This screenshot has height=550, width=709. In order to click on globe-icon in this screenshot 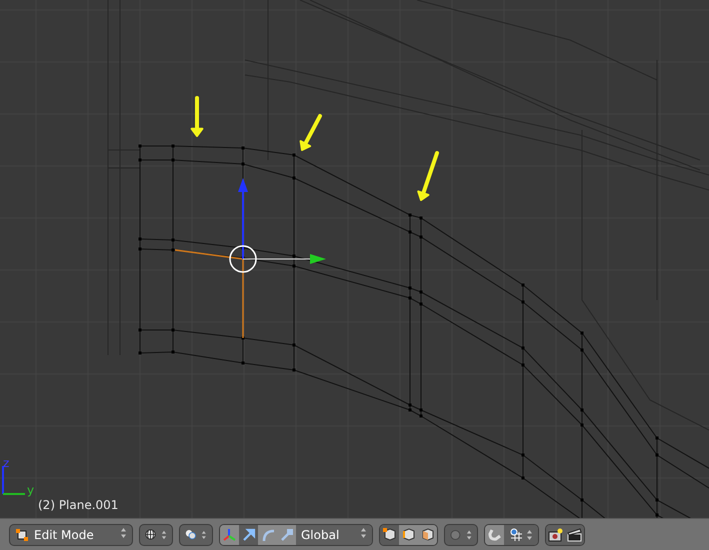, I will do `click(150, 534)`.